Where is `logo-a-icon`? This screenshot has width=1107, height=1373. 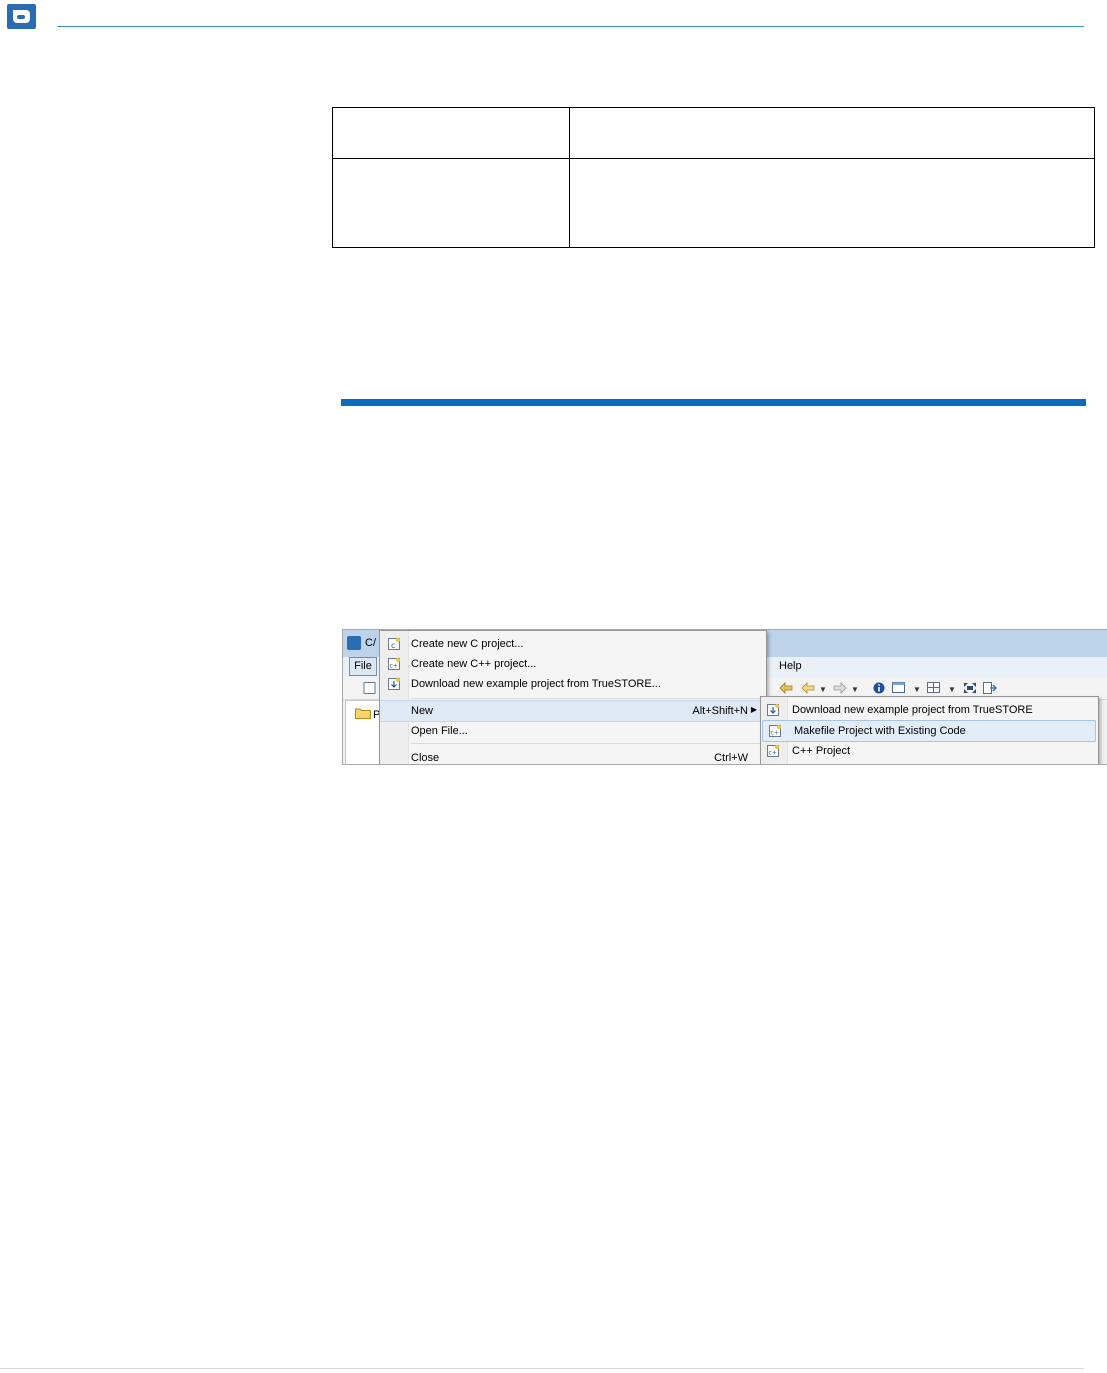 logo-a-icon is located at coordinates (21, 16).